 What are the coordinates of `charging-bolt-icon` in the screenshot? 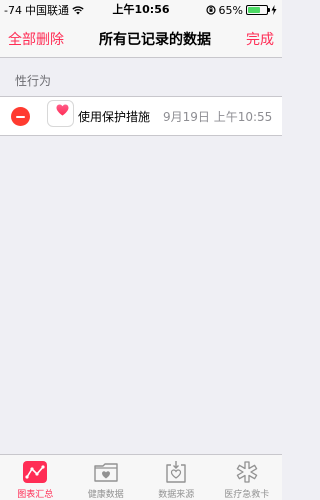 It's located at (274, 10).